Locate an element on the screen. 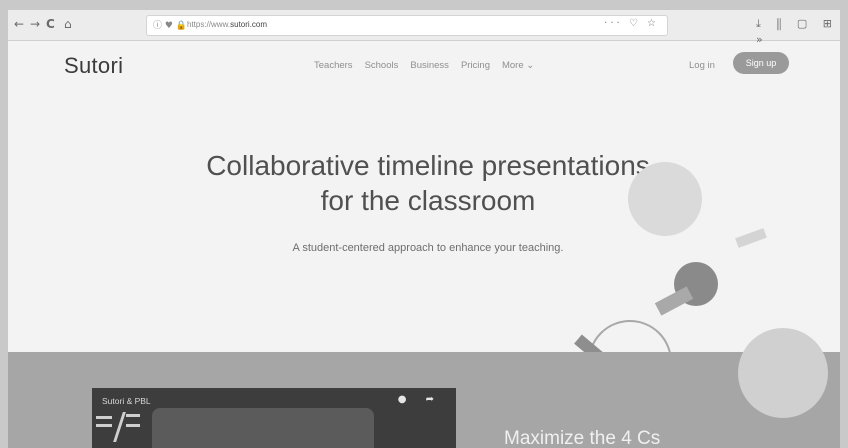 This screenshot has height=448, width=848. decor-circle-band is located at coordinates (783, 373).